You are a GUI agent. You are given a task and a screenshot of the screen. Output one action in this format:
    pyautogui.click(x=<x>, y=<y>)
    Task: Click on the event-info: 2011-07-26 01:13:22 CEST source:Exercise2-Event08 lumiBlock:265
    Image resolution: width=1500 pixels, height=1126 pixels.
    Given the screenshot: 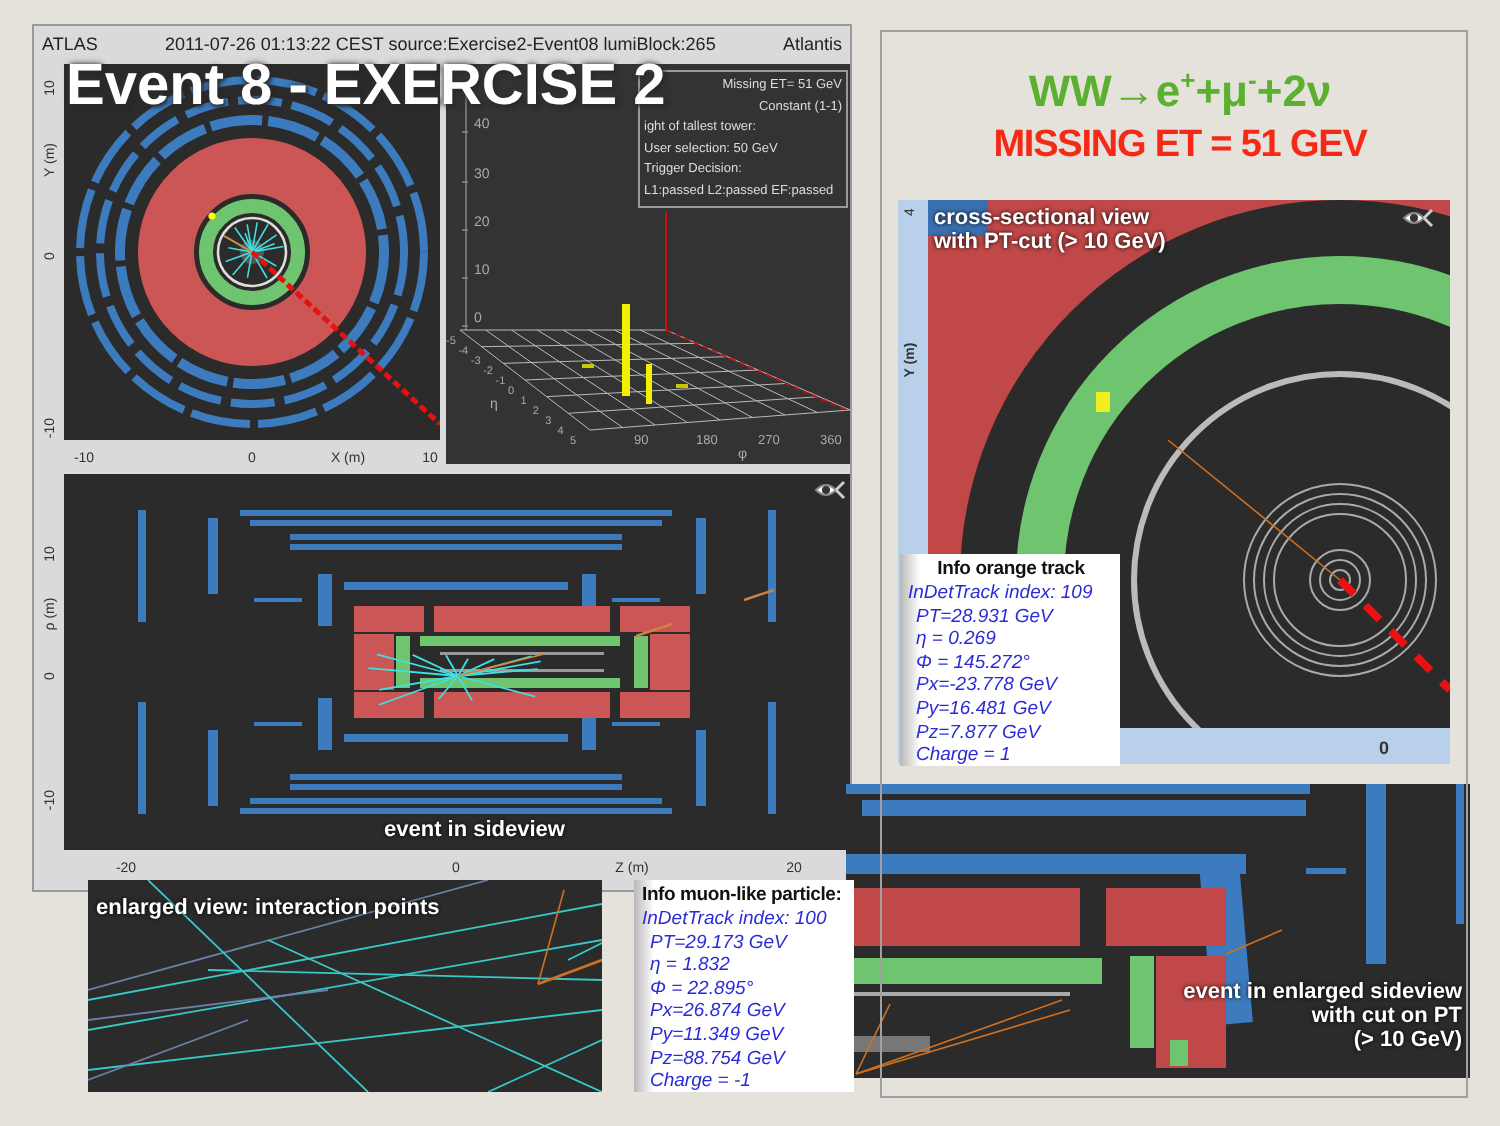 What is the action you would take?
    pyautogui.click(x=440, y=44)
    